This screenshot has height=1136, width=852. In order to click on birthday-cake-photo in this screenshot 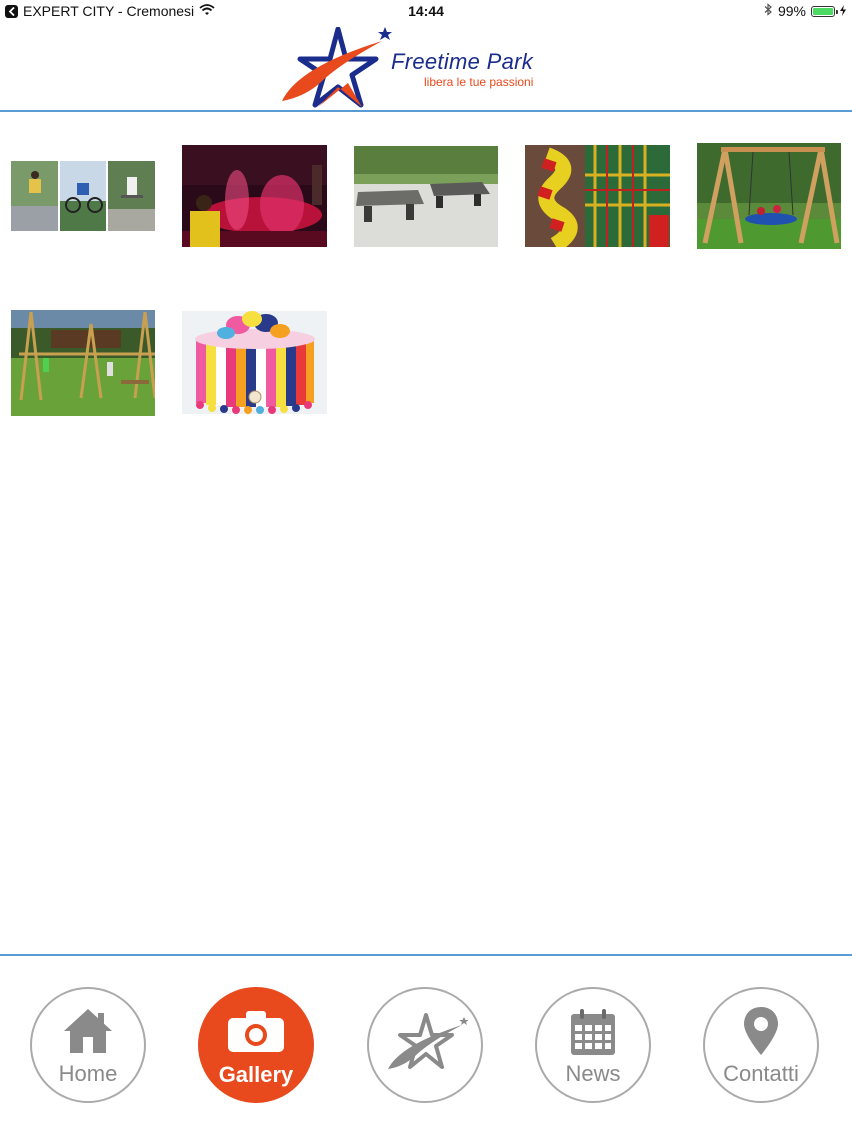, I will do `click(254, 362)`.